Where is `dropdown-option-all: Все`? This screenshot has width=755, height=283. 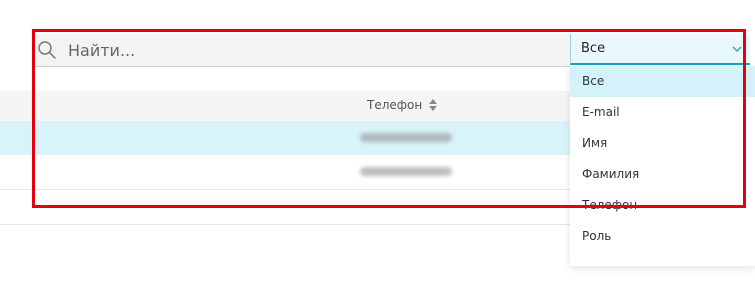 dropdown-option-all: Все is located at coordinates (662, 81).